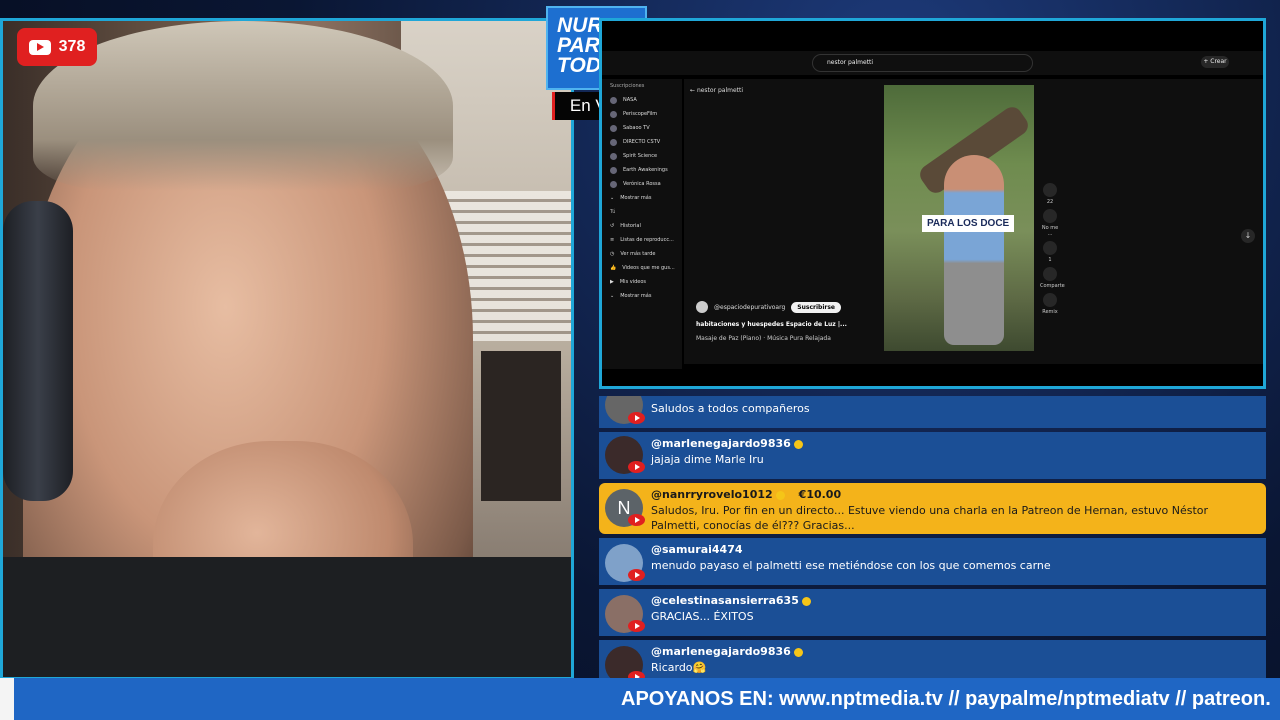 The image size is (1280, 720). What do you see at coordinates (746, 494) in the screenshot?
I see `chat-username: @nanrryrovelo1012 €10.00` at bounding box center [746, 494].